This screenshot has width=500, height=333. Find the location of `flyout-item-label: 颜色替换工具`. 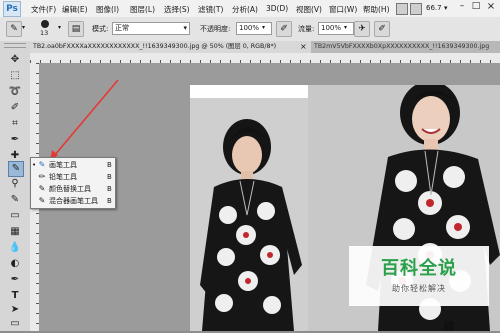

flyout-item-label: 颜色替换工具 is located at coordinates (70, 189).